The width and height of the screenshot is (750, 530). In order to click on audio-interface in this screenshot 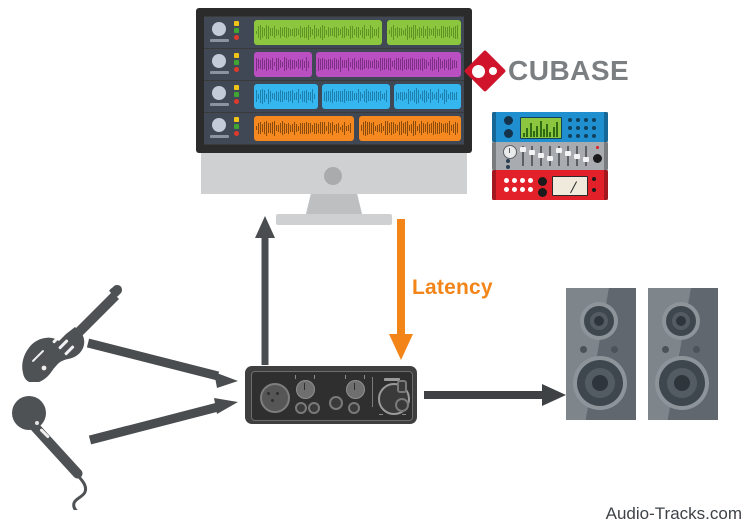, I will do `click(331, 395)`.